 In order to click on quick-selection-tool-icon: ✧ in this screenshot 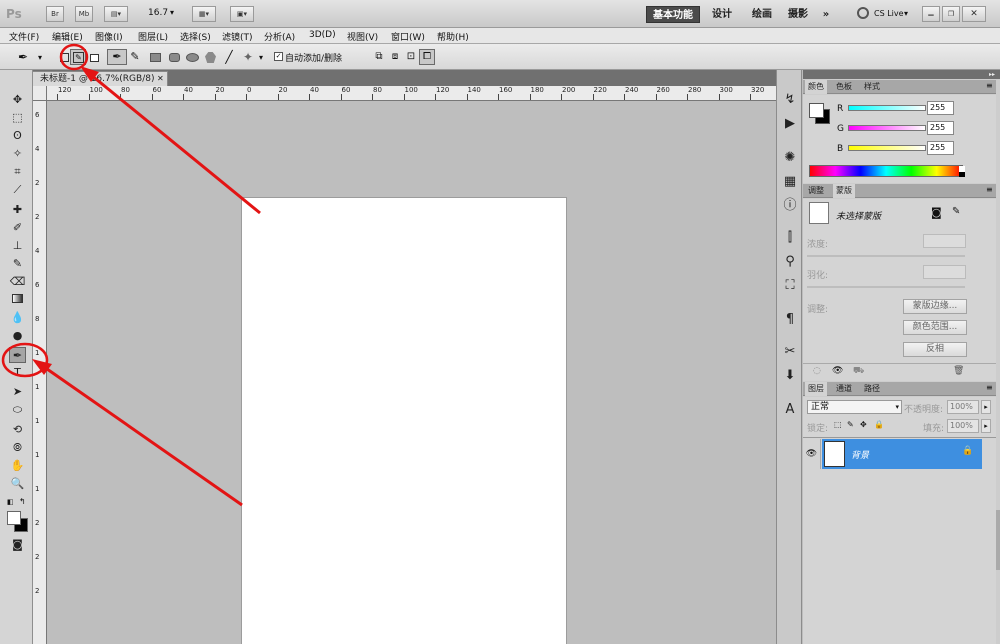, I will do `click(17, 154)`.